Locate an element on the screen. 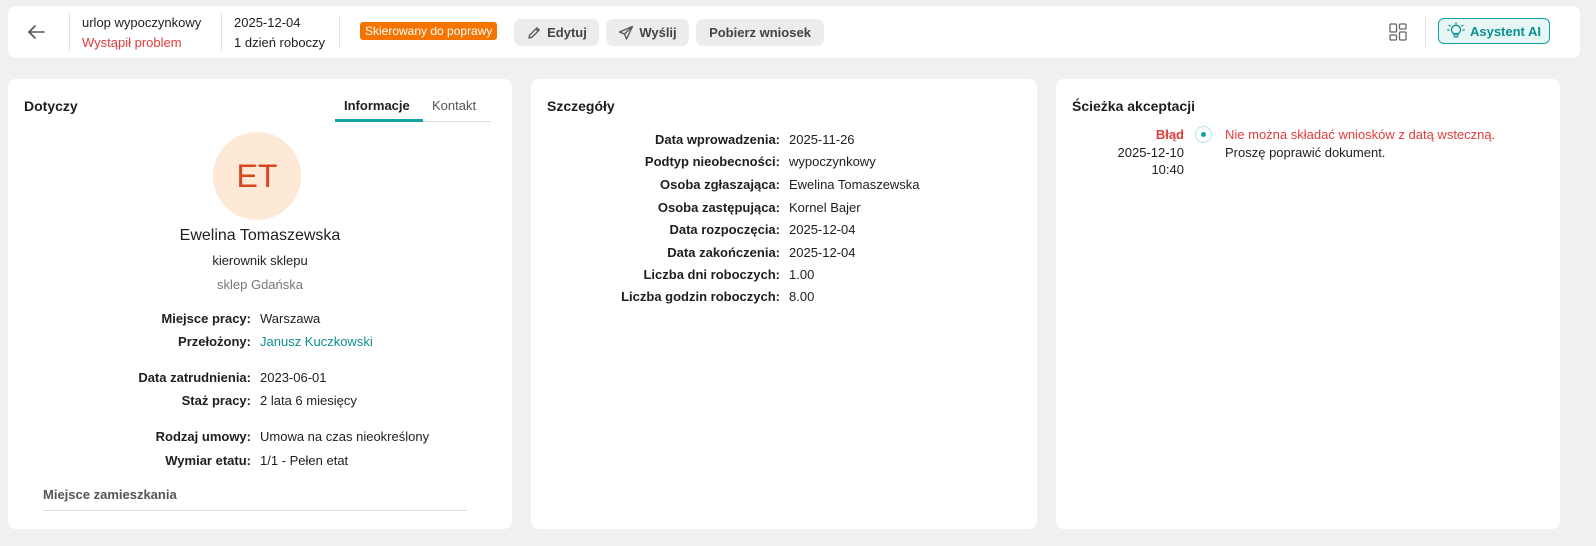 This screenshot has width=1596, height=546. download-request-button: Pobierz wniosek is located at coordinates (760, 32).